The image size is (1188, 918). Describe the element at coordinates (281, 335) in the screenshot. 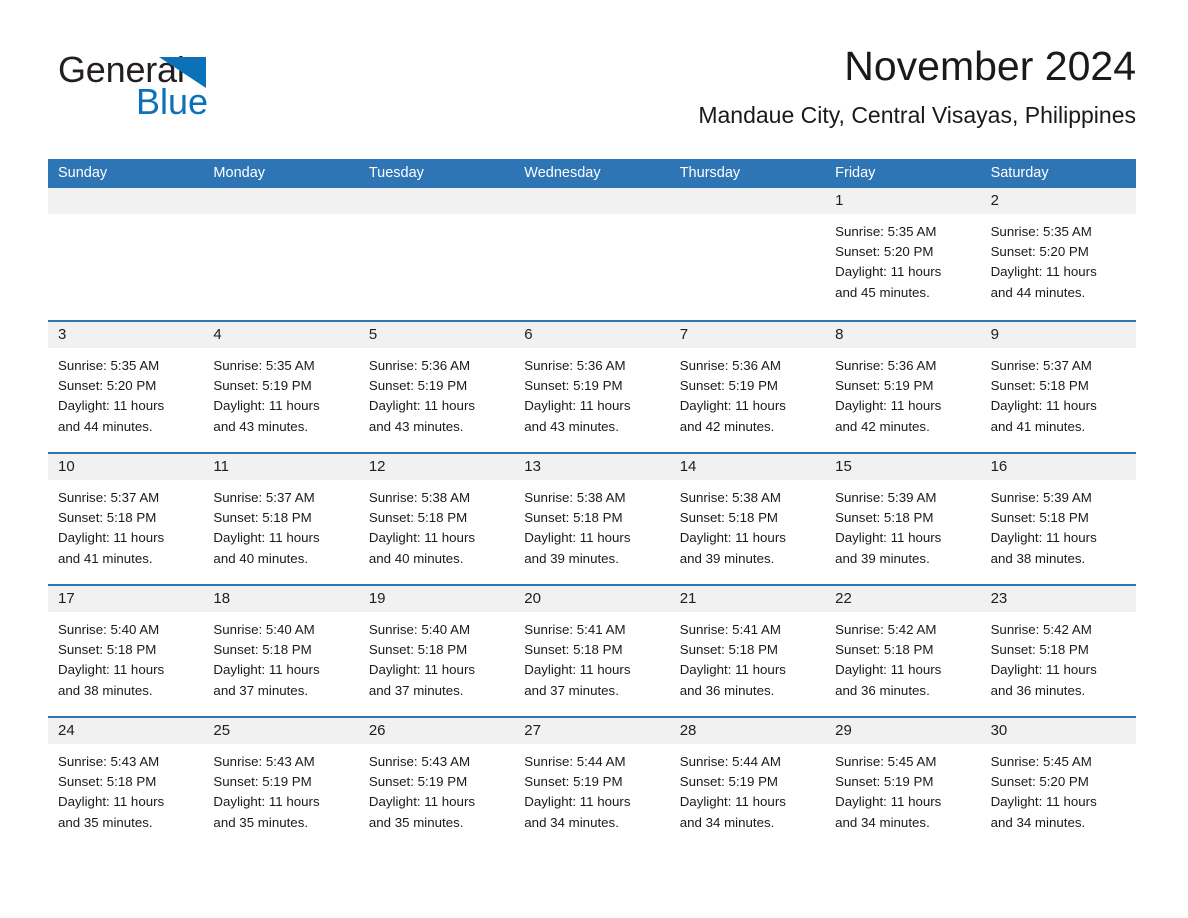

I see `day-number-band: 4` at that location.